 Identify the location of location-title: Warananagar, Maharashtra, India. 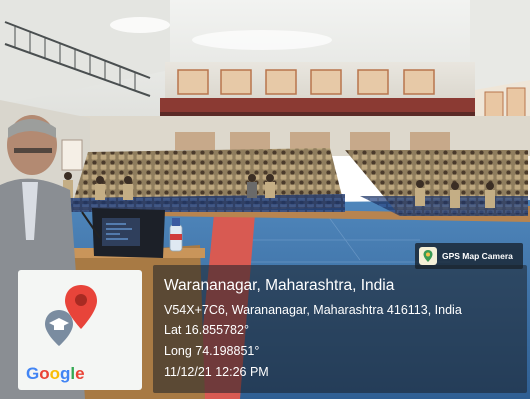
(279, 285).